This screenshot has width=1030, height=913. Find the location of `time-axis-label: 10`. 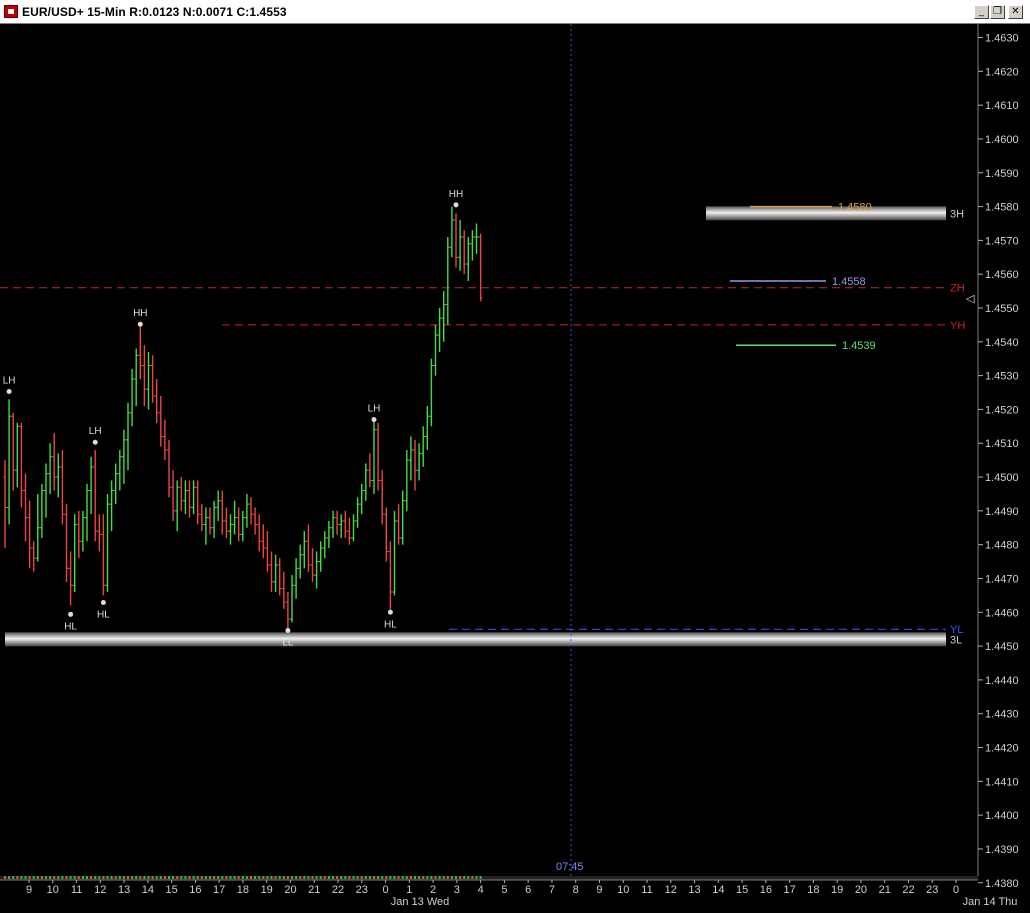

time-axis-label: 10 is located at coordinates (53, 890).